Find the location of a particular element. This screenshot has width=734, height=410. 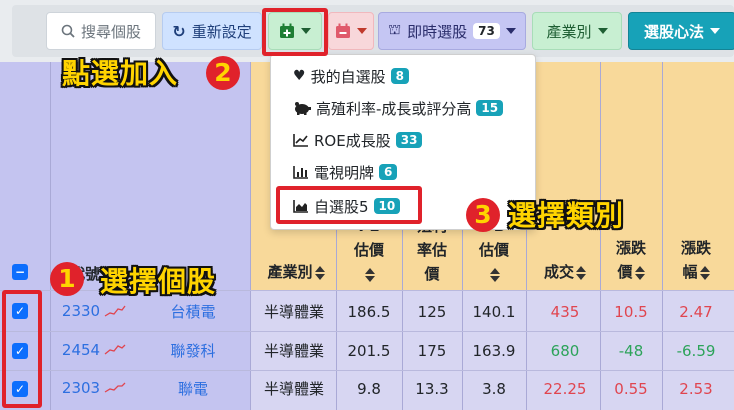

search-stock-label: 搜尋個股 is located at coordinates (110, 31).